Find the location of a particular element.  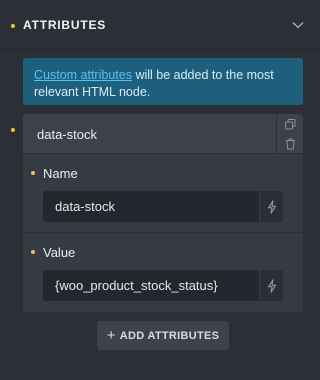

value-field-label: Value is located at coordinates (59, 252).